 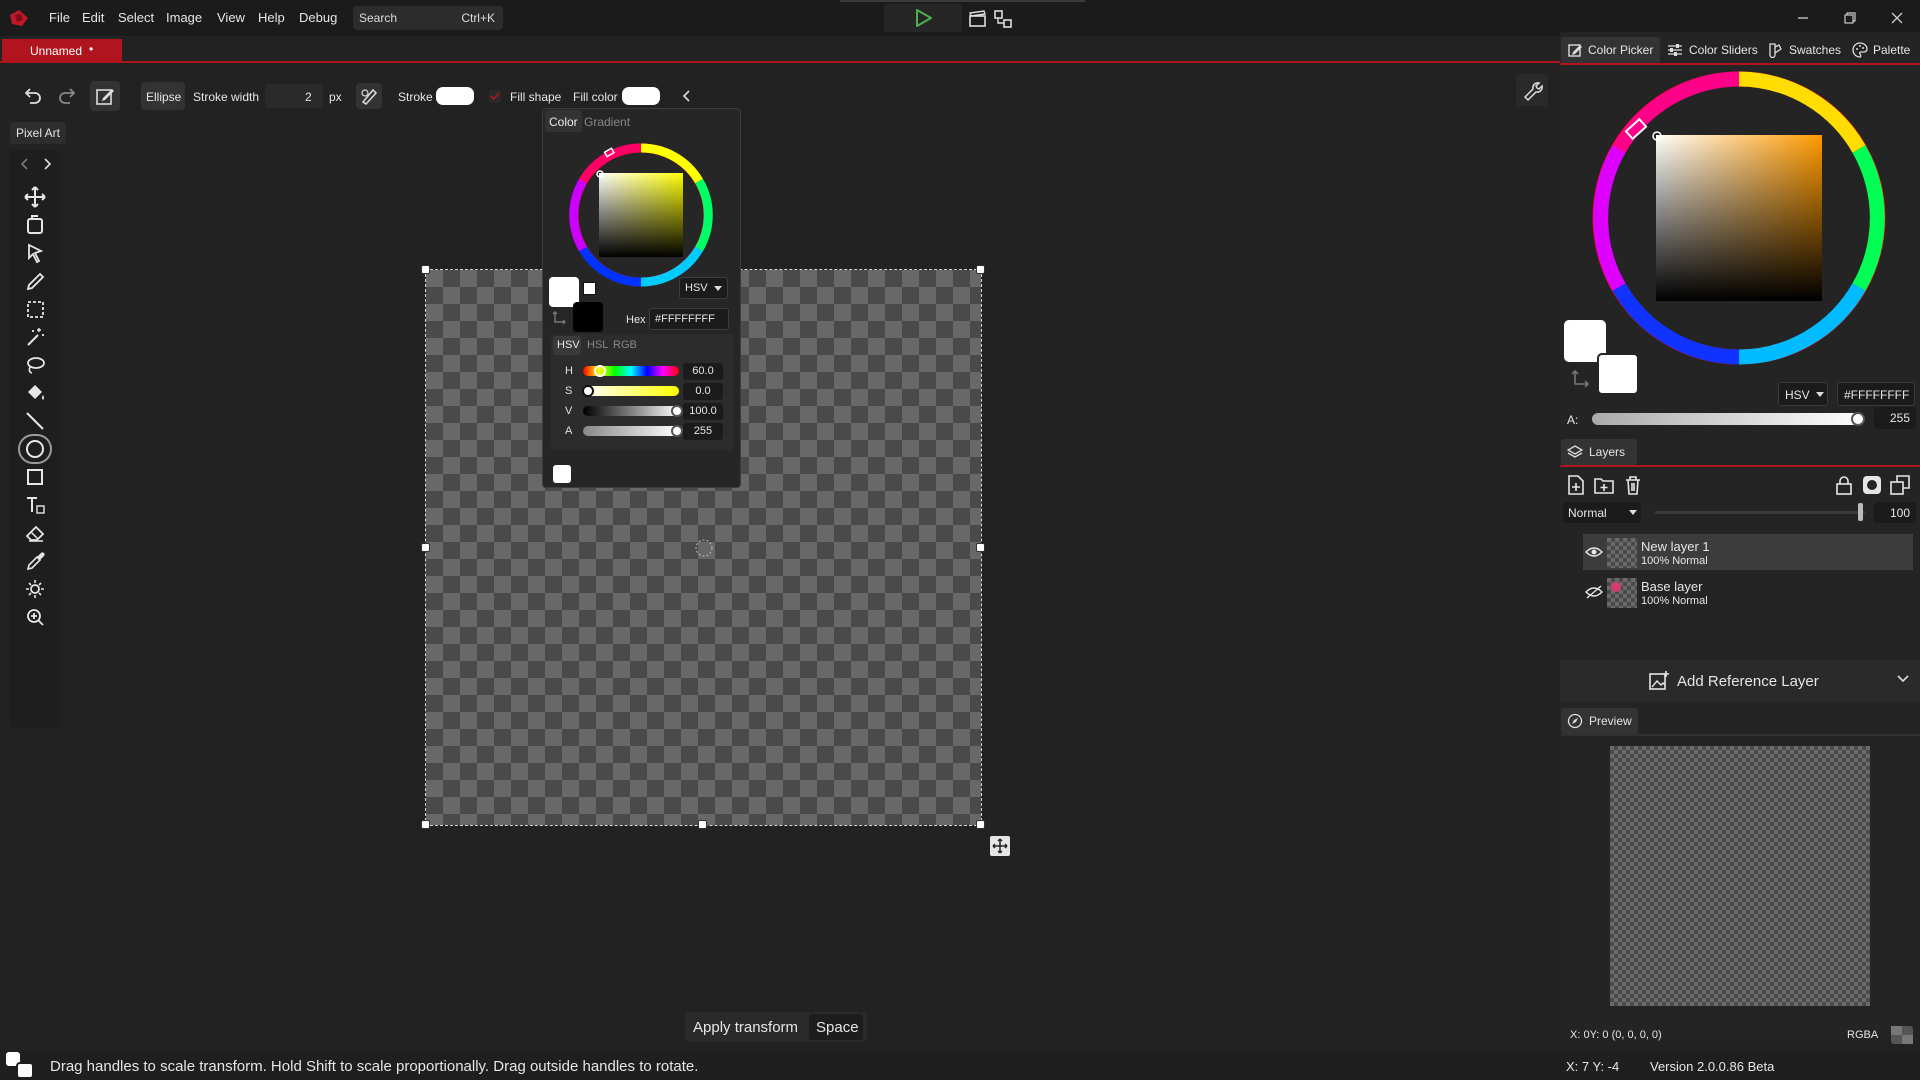 I want to click on add-reference-layer-button: Add Reference Layer, so click(x=1740, y=681).